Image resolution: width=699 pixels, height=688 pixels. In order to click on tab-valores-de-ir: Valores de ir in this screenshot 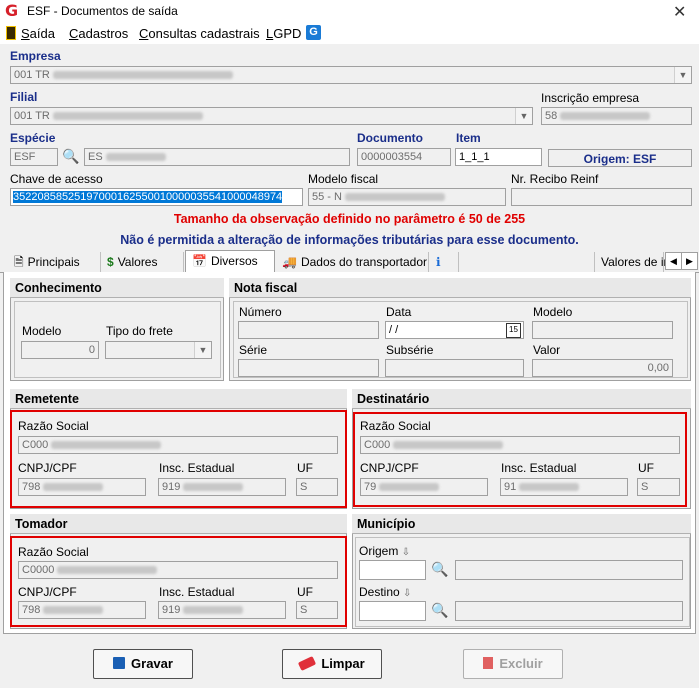, I will do `click(630, 262)`.